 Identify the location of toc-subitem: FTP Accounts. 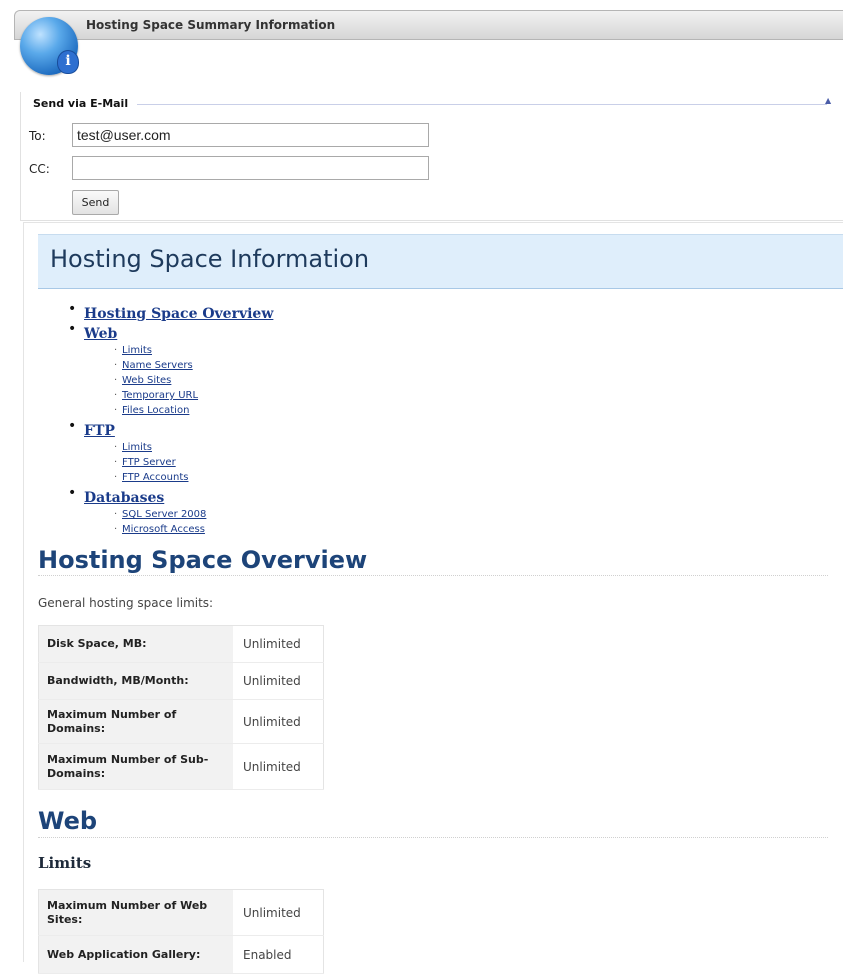
(193, 477).